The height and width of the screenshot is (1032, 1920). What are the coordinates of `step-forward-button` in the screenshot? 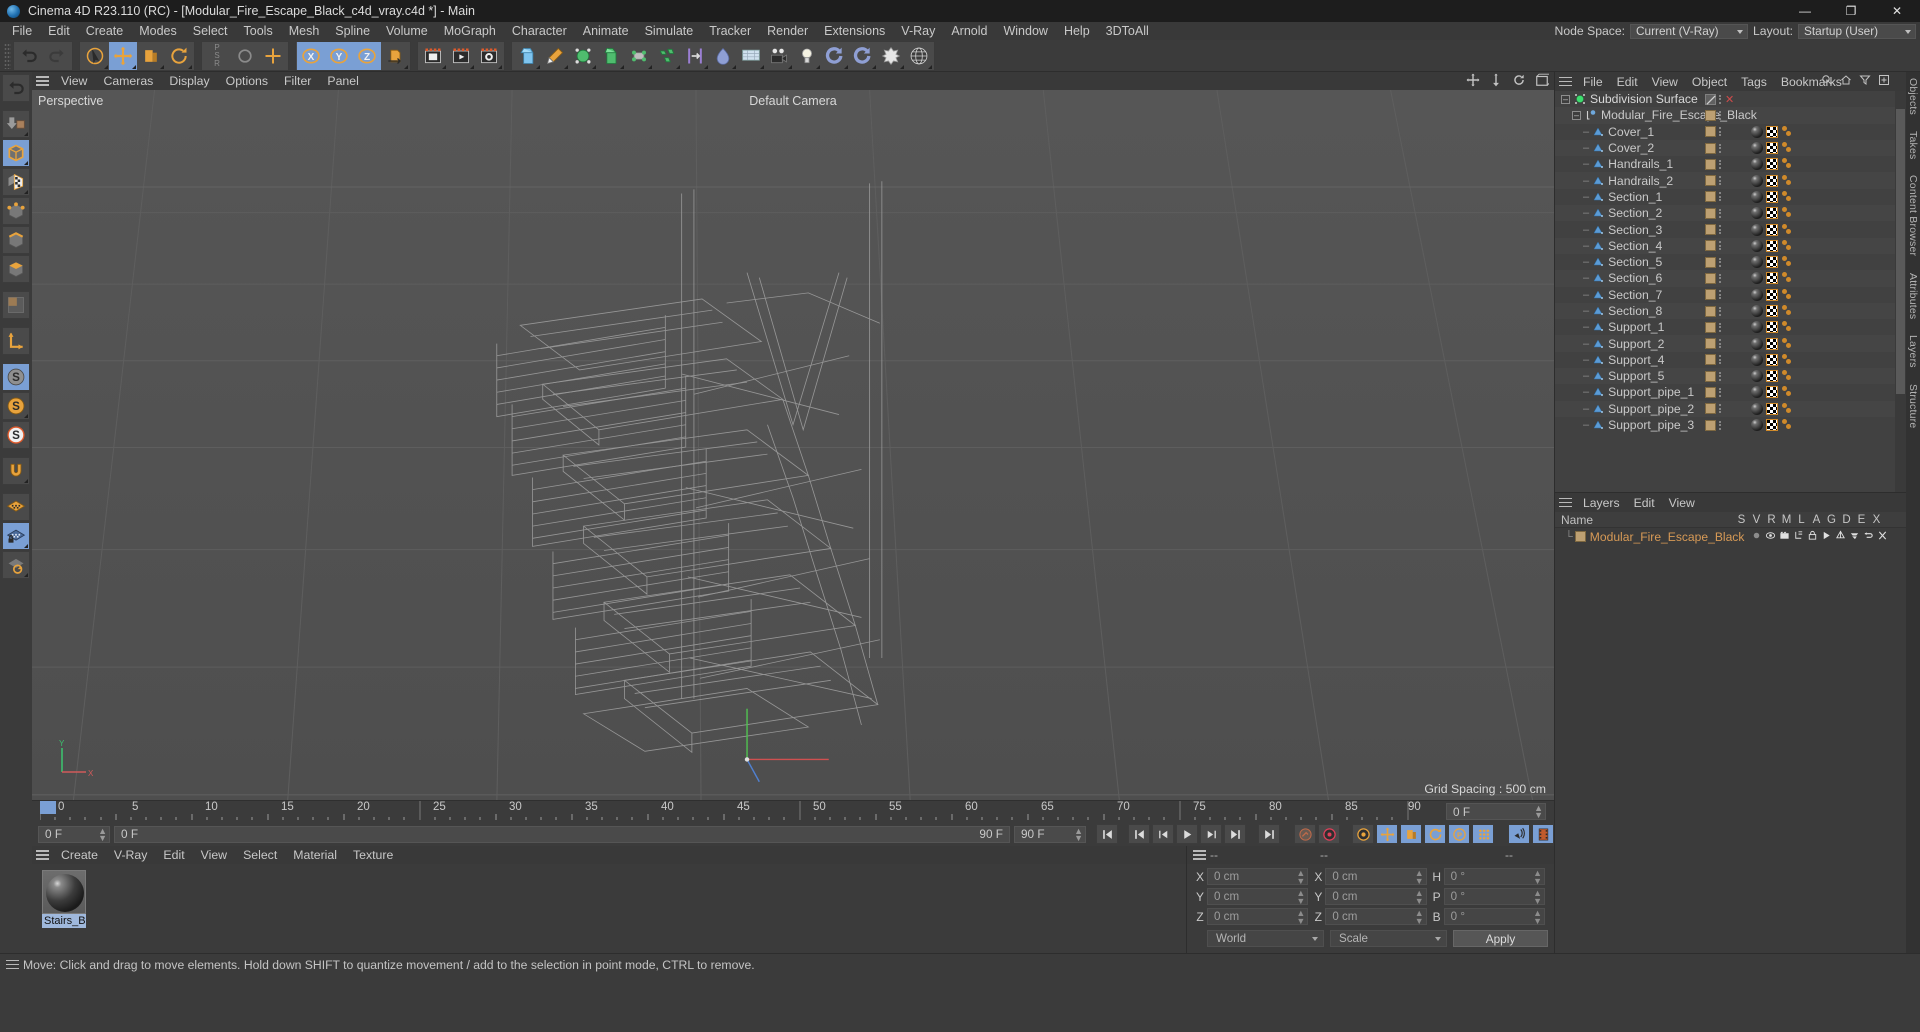 It's located at (1211, 834).